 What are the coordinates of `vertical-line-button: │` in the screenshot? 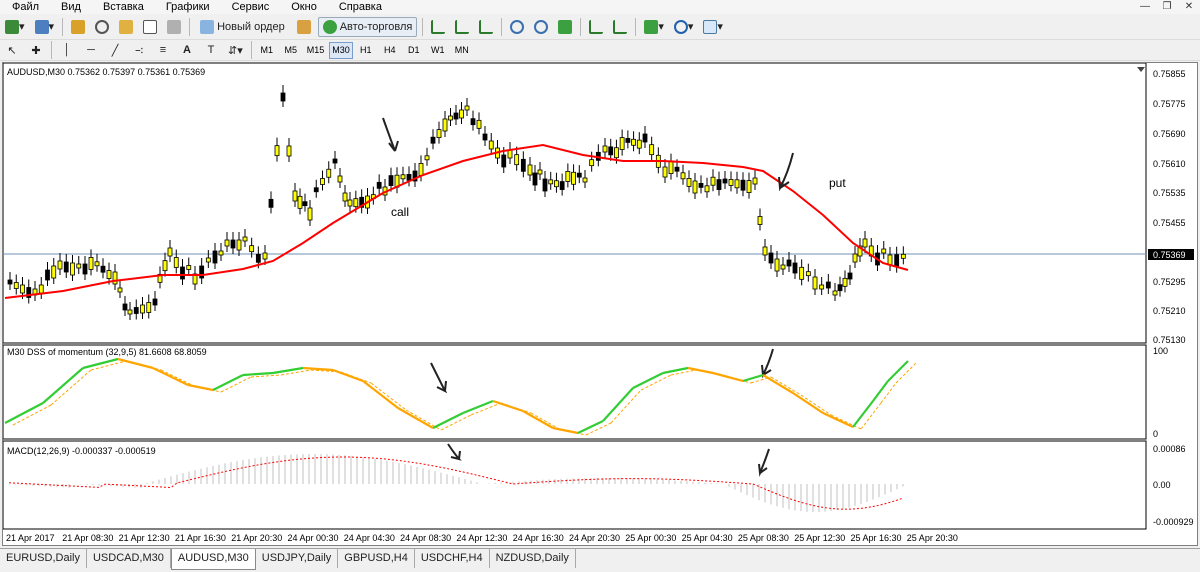 It's located at (67, 50).